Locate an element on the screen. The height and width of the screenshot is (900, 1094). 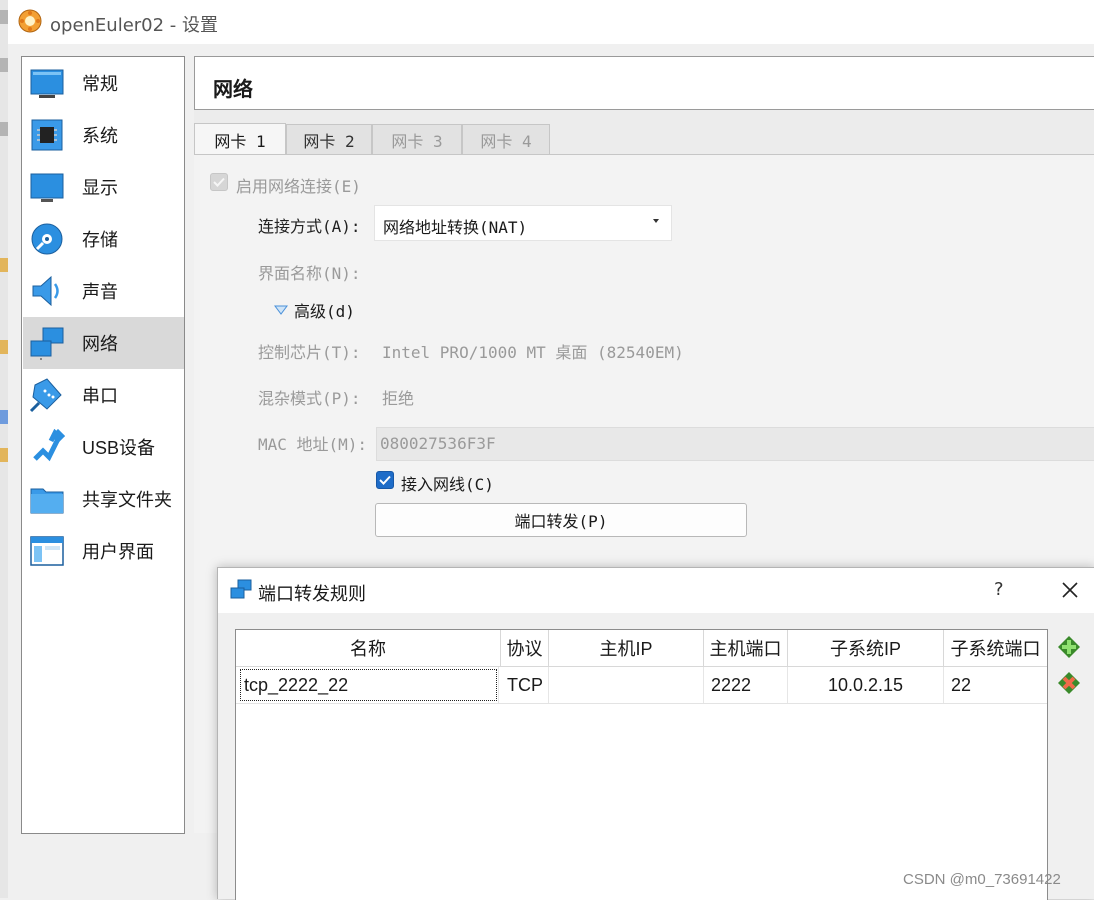
sidebar-item-storage: 存储 is located at coordinates (103, 239).